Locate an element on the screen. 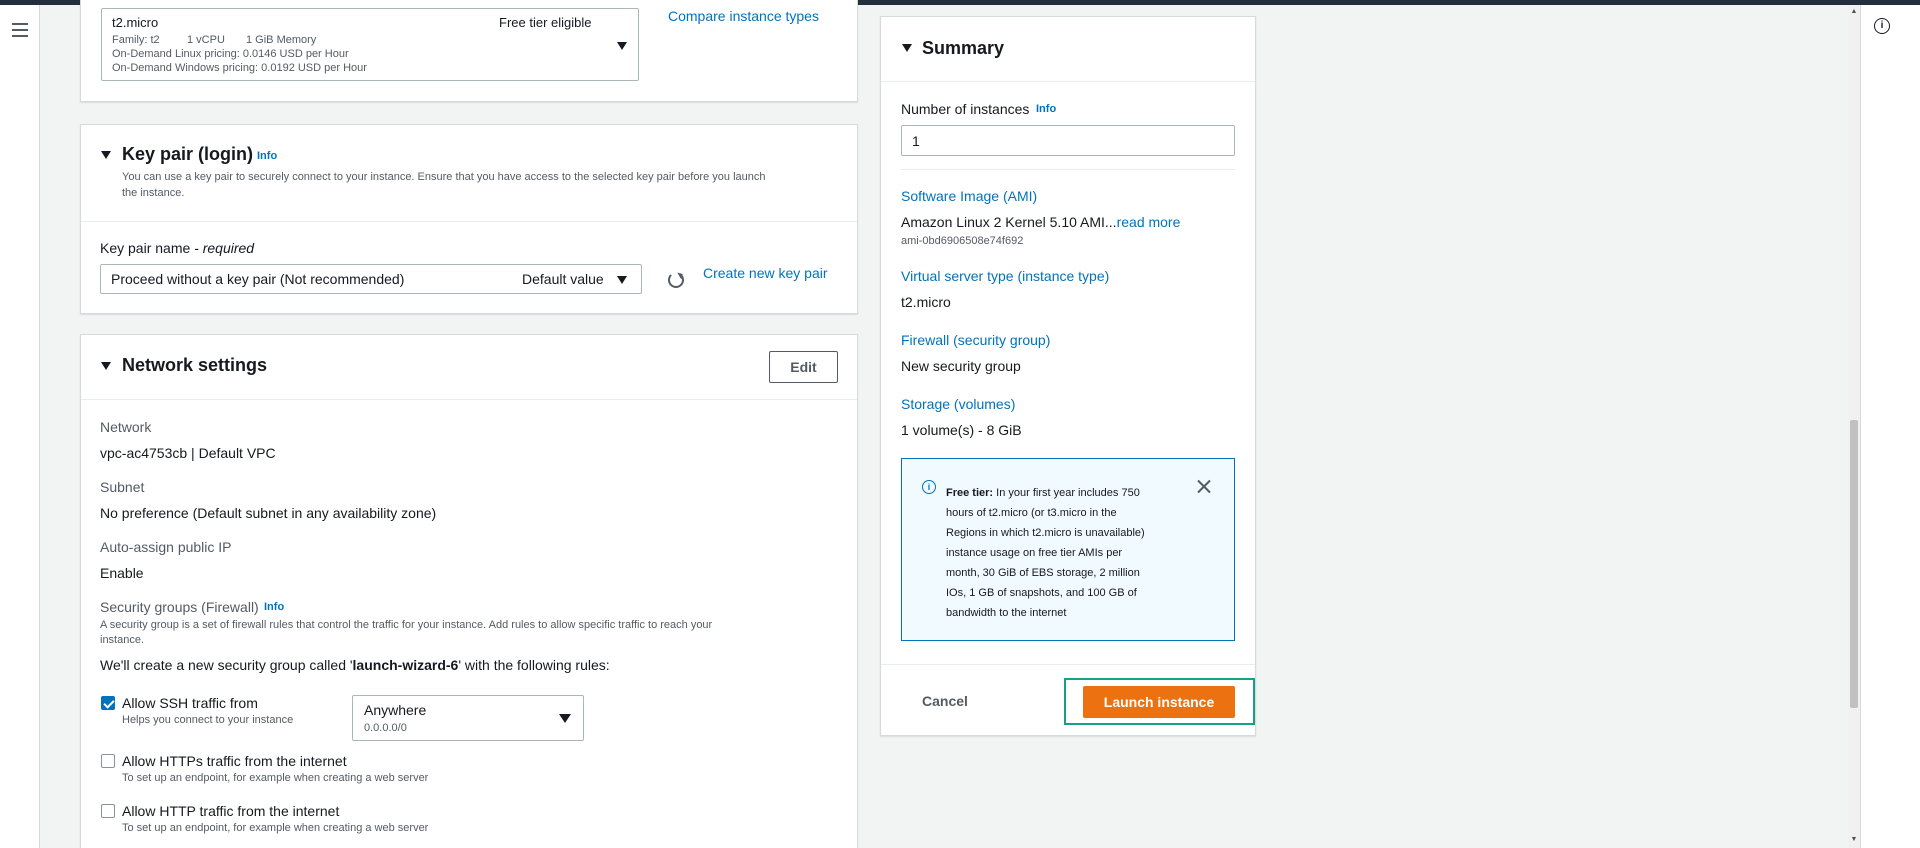 Image resolution: width=1920 pixels, height=848 pixels. ssh-source-cidr: 0.0.0.0/0 is located at coordinates (385, 728).